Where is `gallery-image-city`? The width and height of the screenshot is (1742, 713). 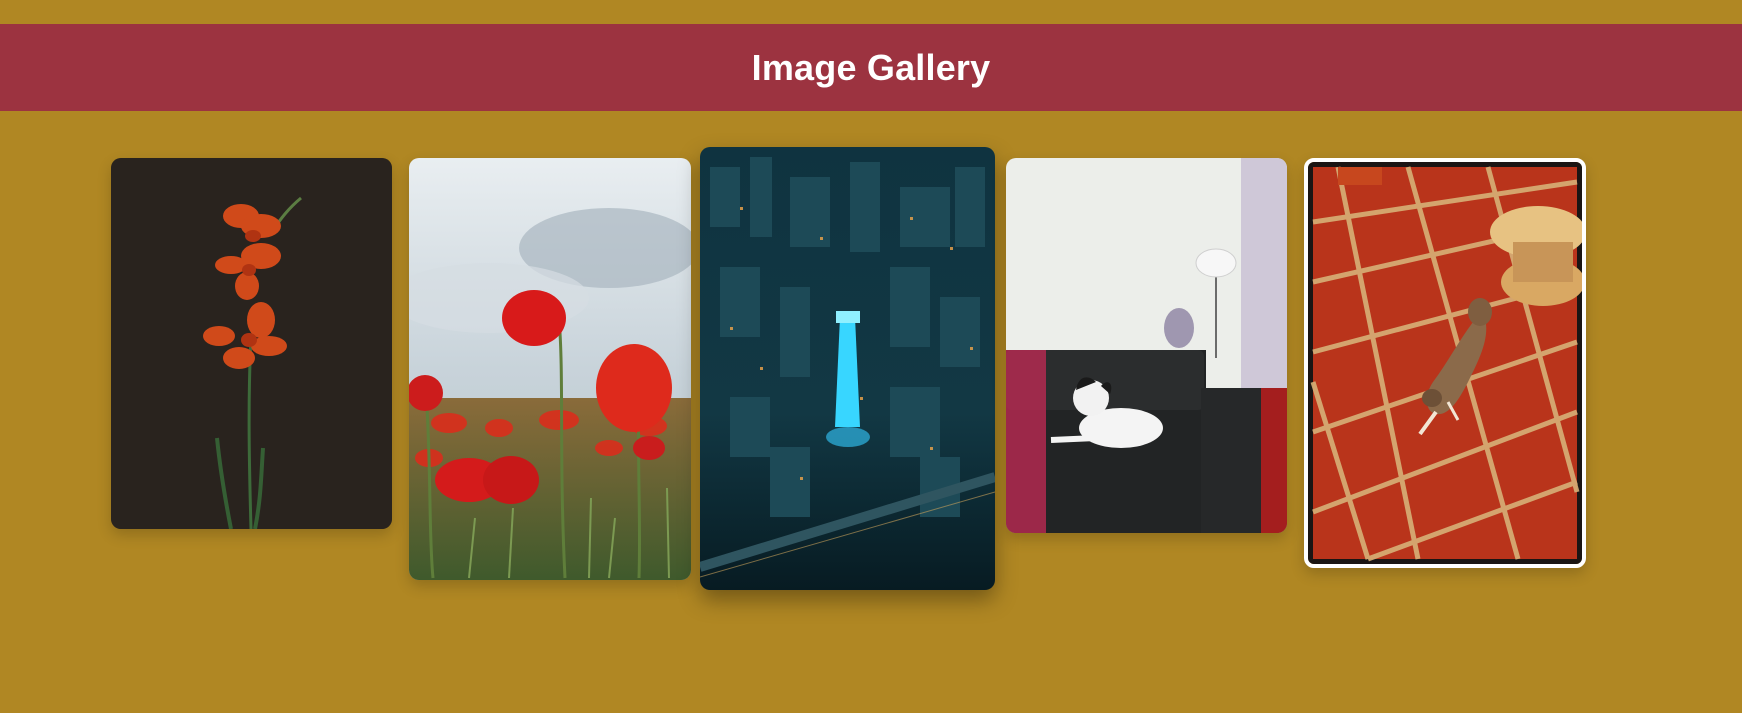 gallery-image-city is located at coordinates (847, 368).